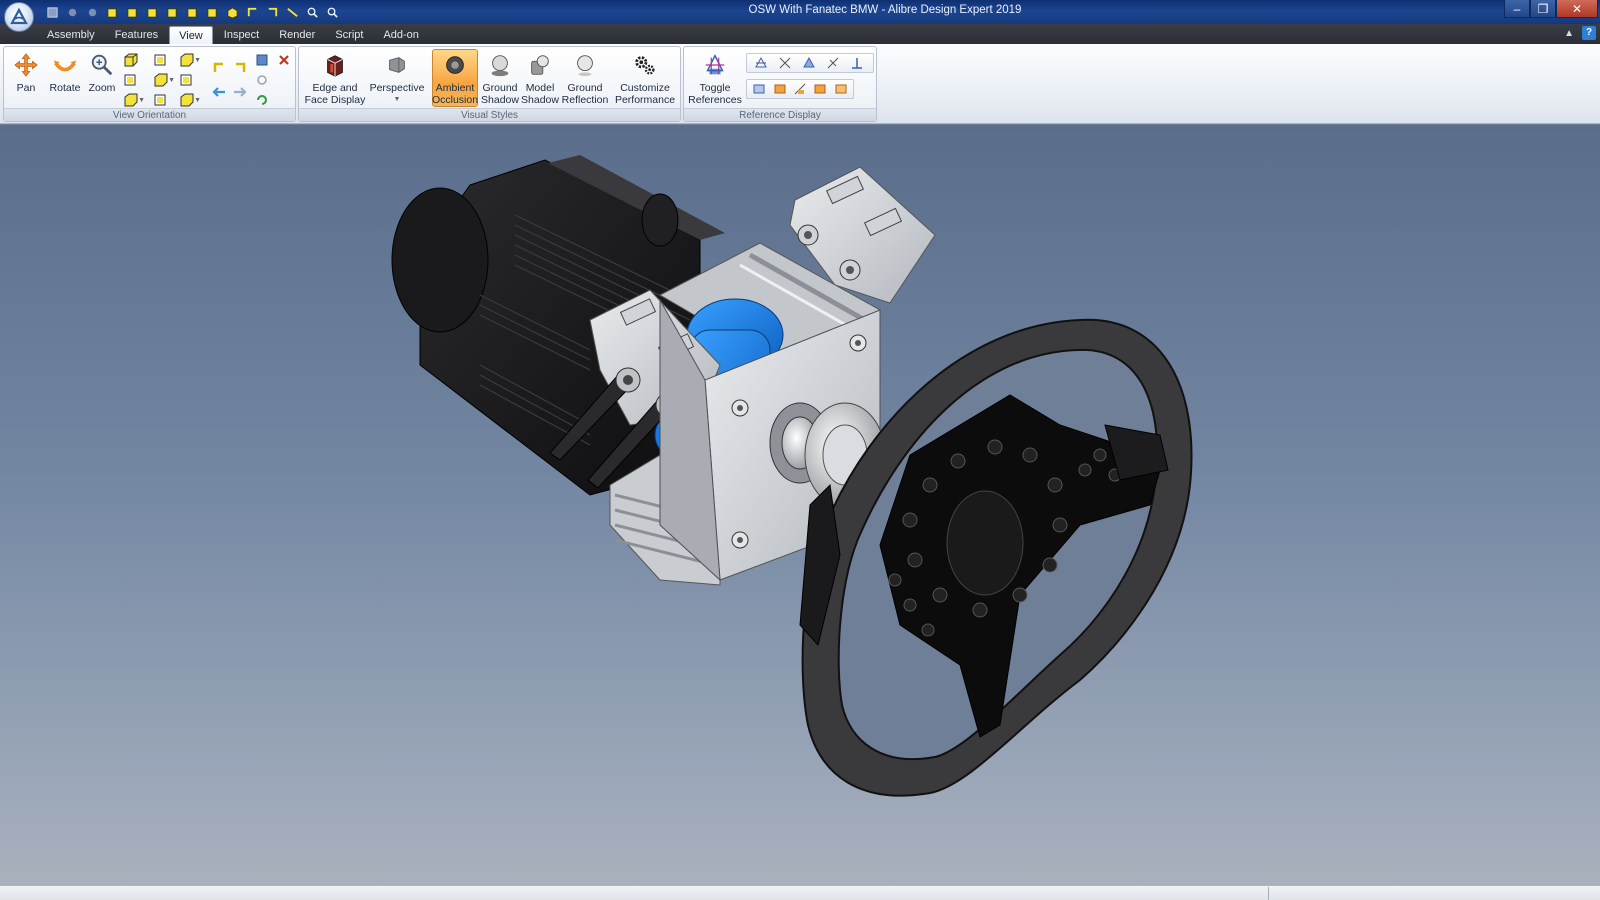 The height and width of the screenshot is (900, 1600). I want to click on view-top-icon: ▼, so click(189, 60).